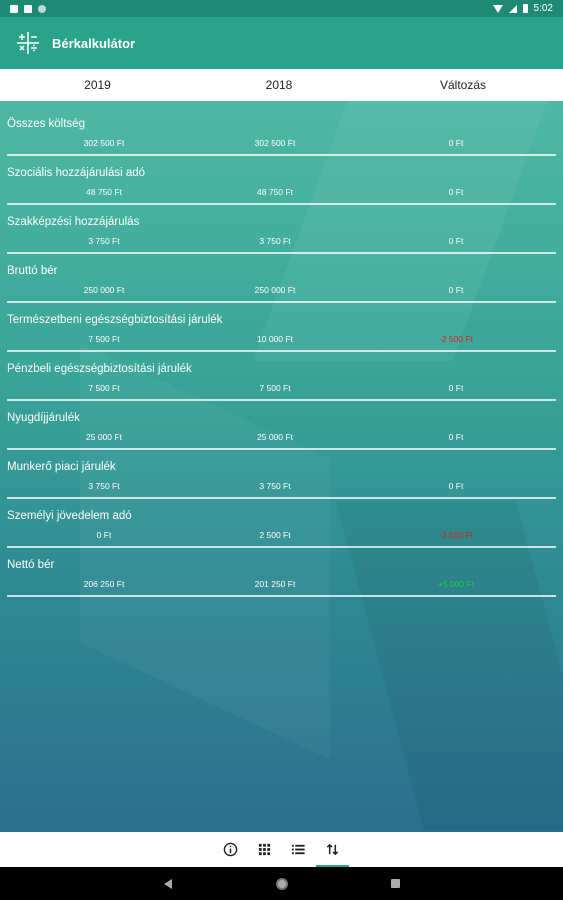 Image resolution: width=563 pixels, height=900 pixels. What do you see at coordinates (104, 192) in the screenshot?
I see `value-2019: 48 750 Ft` at bounding box center [104, 192].